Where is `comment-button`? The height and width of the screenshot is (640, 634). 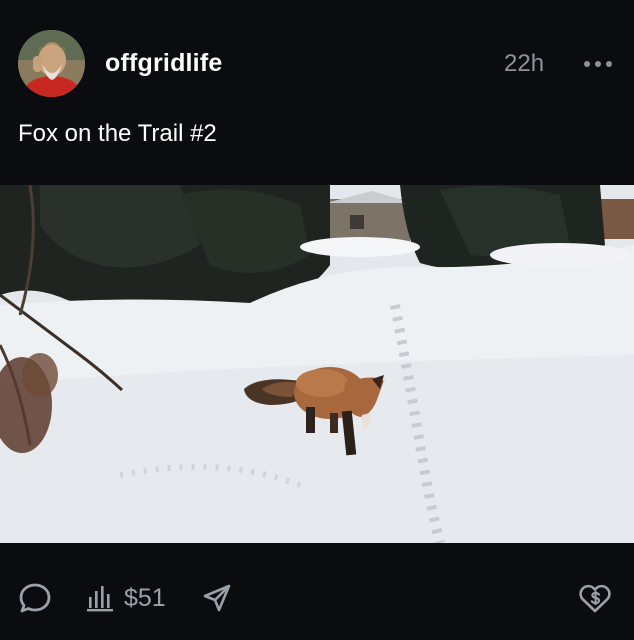
comment-button is located at coordinates (36, 598).